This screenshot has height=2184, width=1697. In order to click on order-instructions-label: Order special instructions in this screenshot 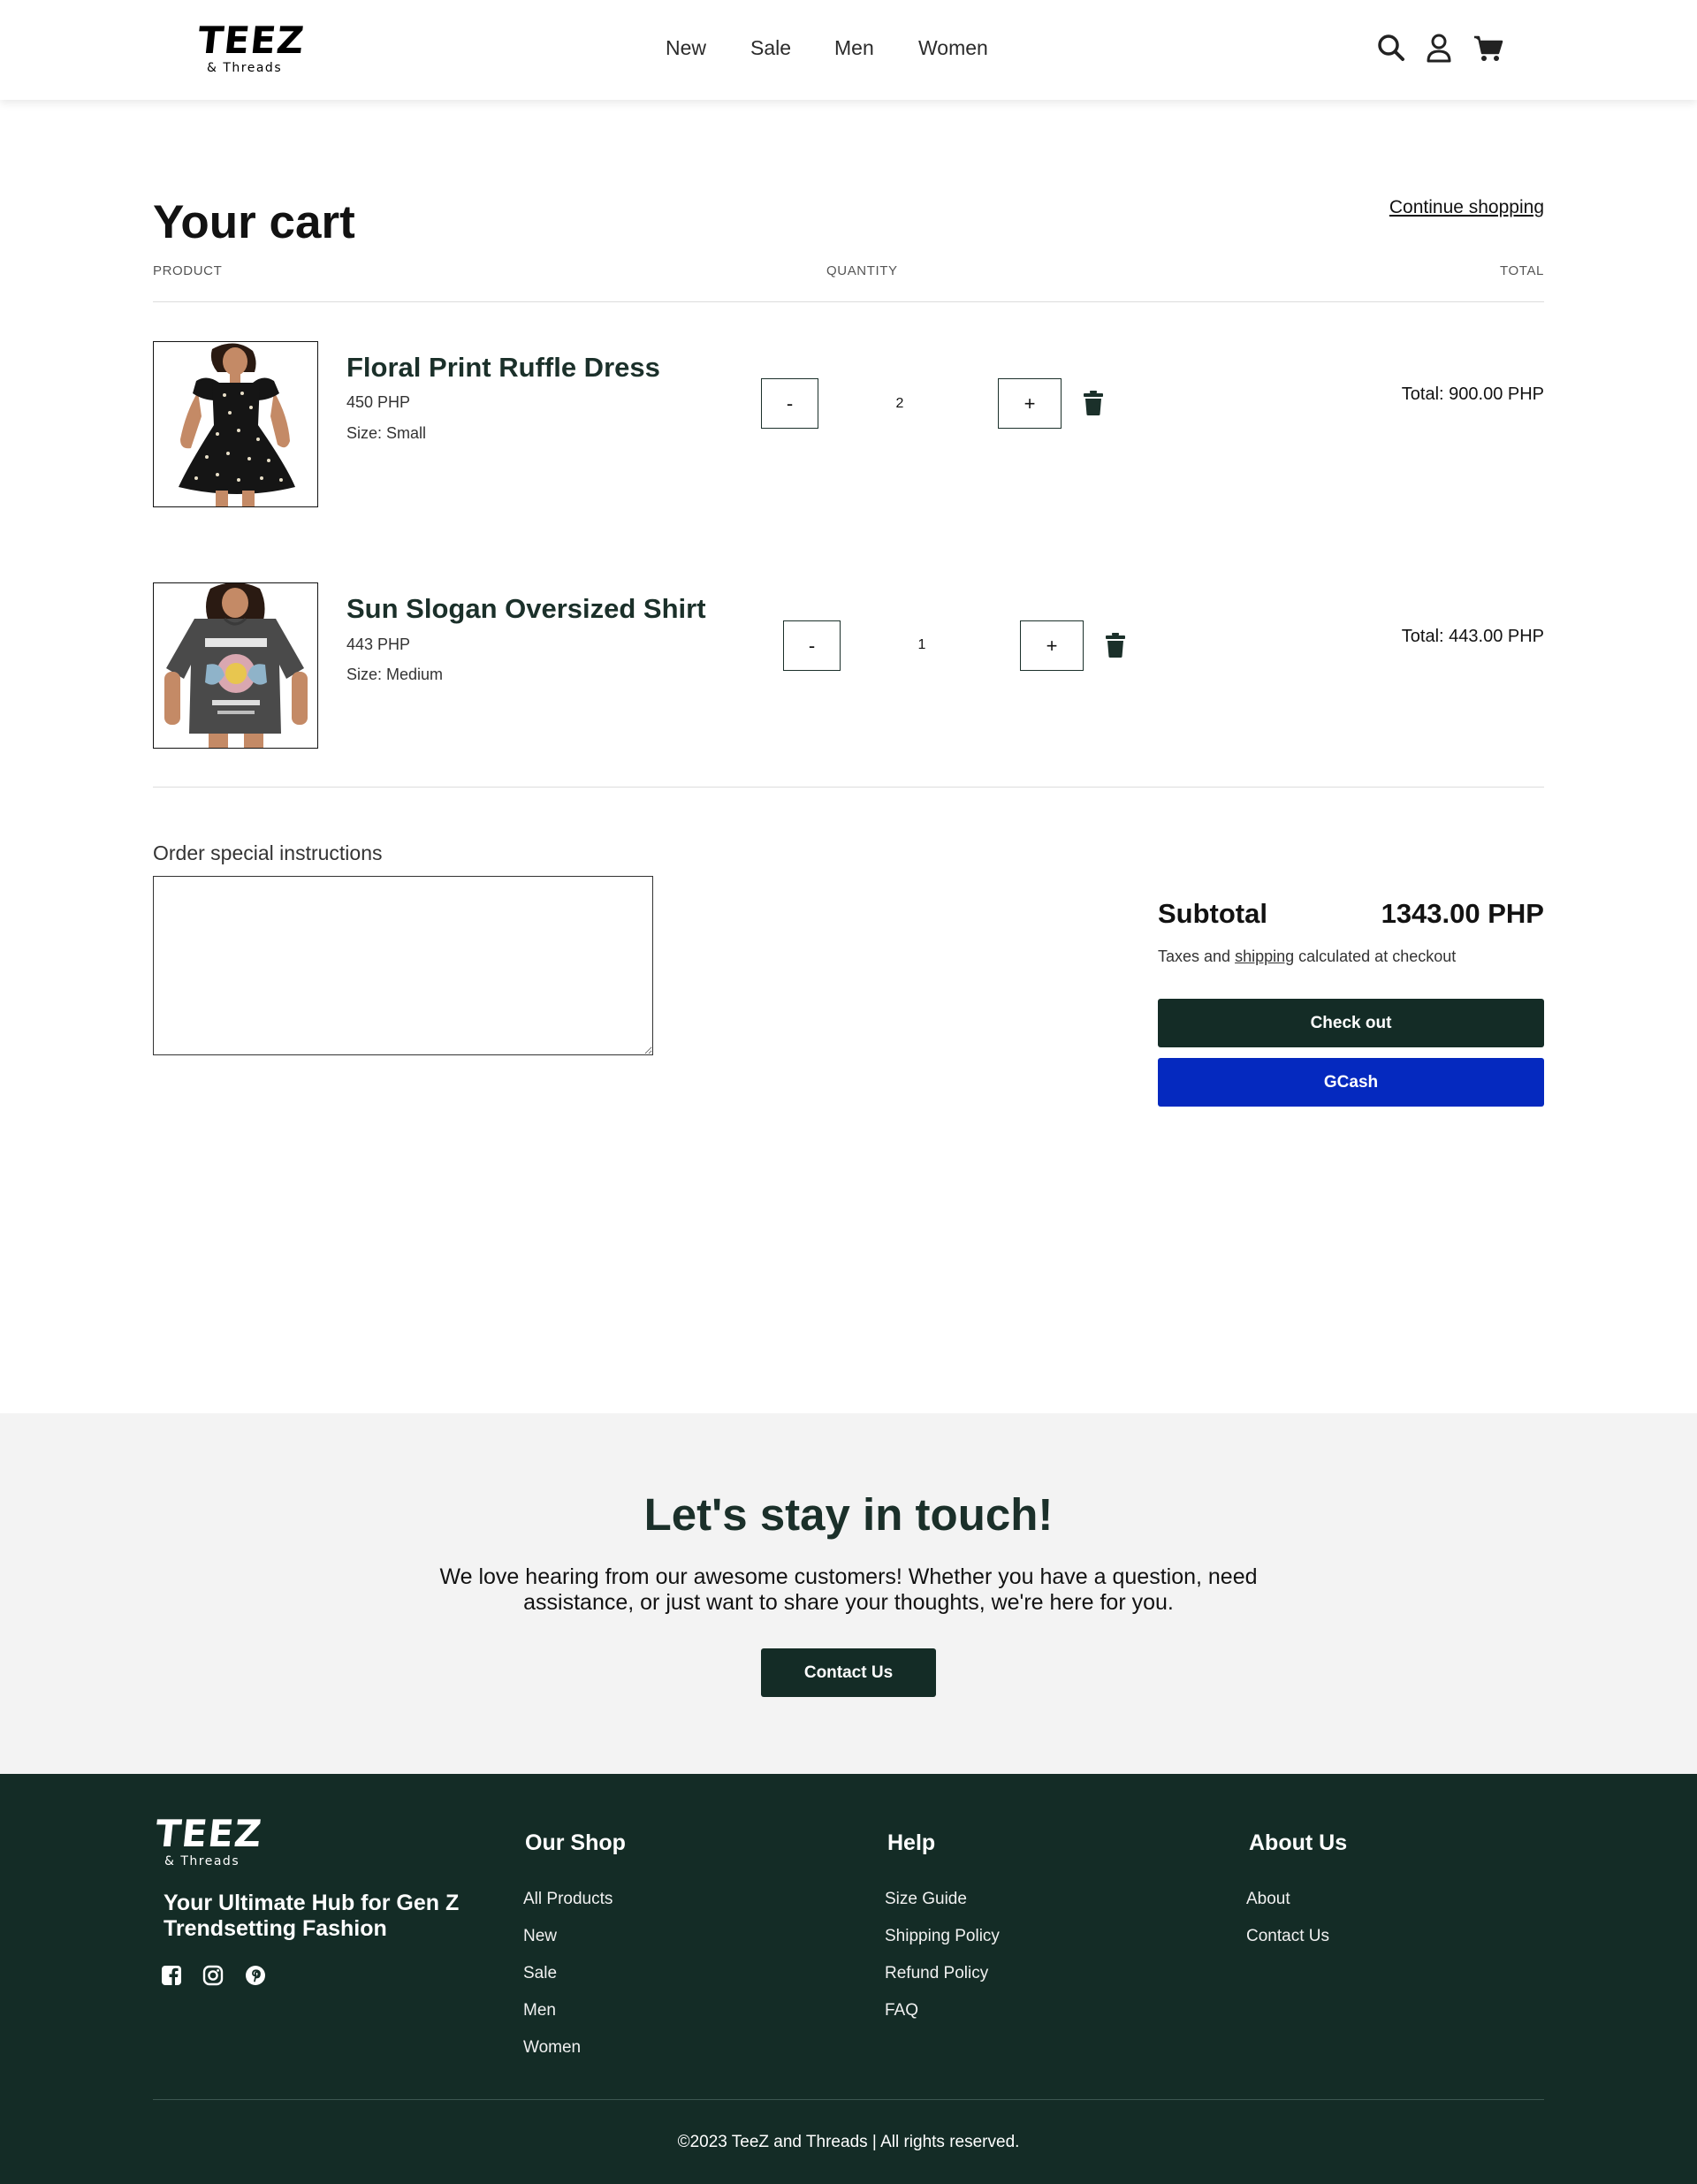, I will do `click(268, 852)`.